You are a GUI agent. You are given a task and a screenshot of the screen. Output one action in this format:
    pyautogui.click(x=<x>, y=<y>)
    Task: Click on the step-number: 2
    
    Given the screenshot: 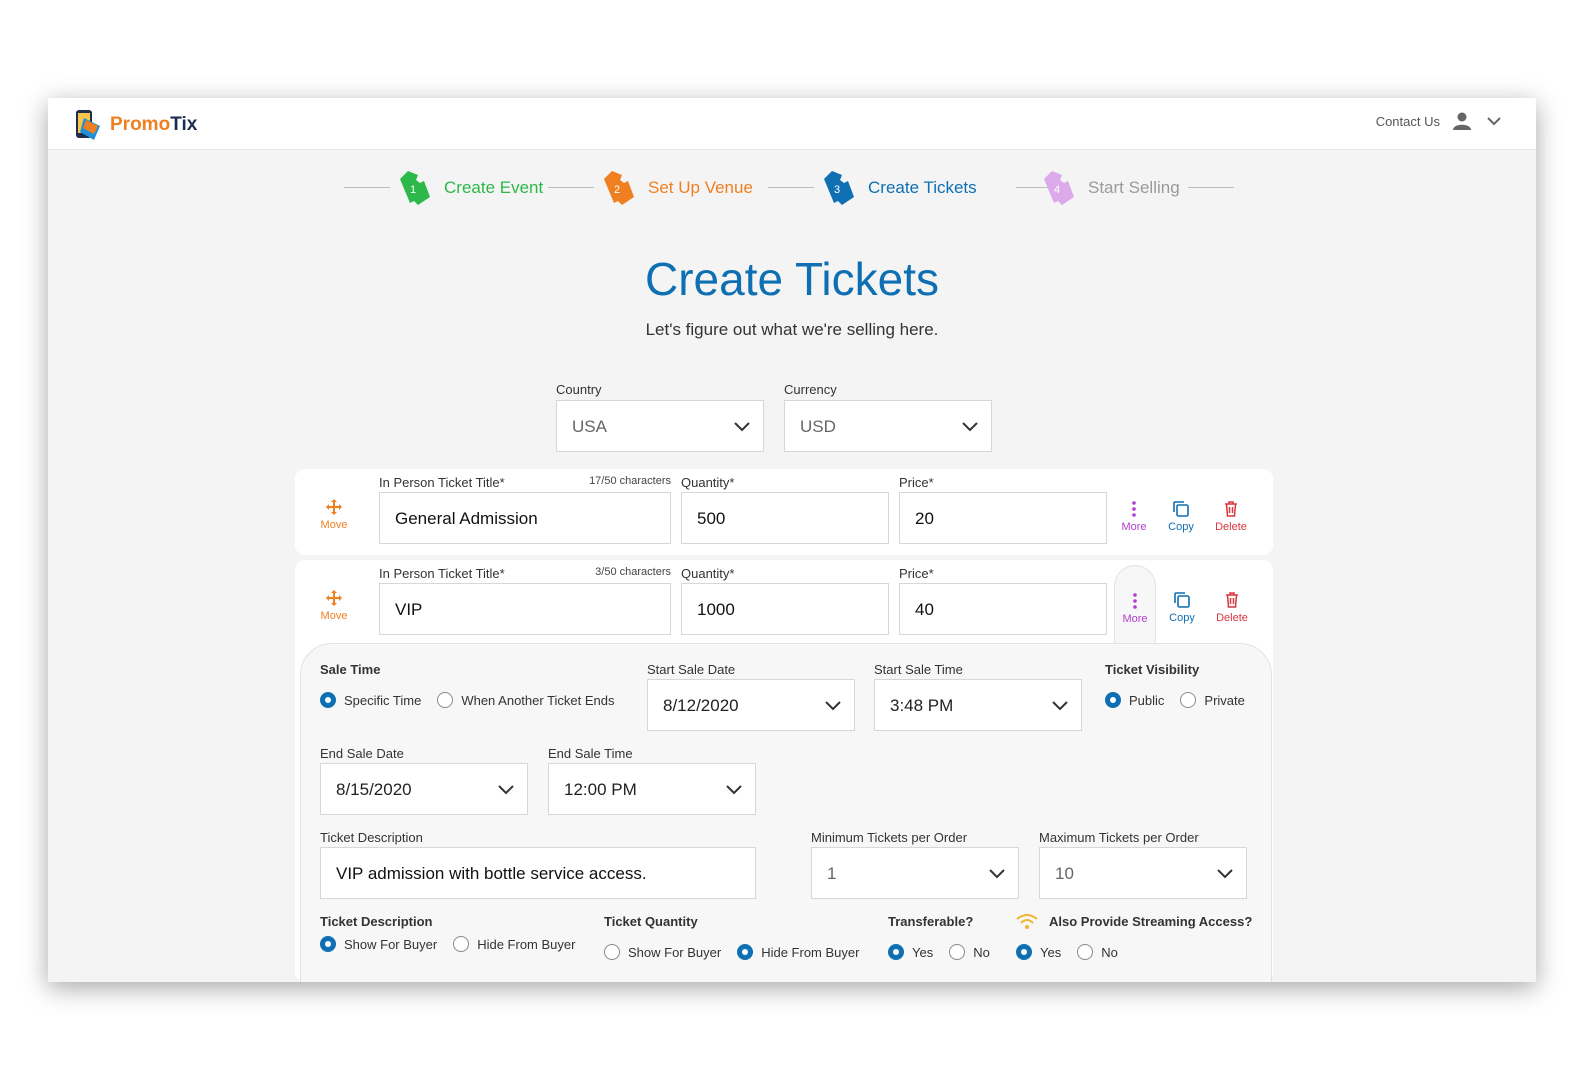 What is the action you would take?
    pyautogui.click(x=617, y=190)
    